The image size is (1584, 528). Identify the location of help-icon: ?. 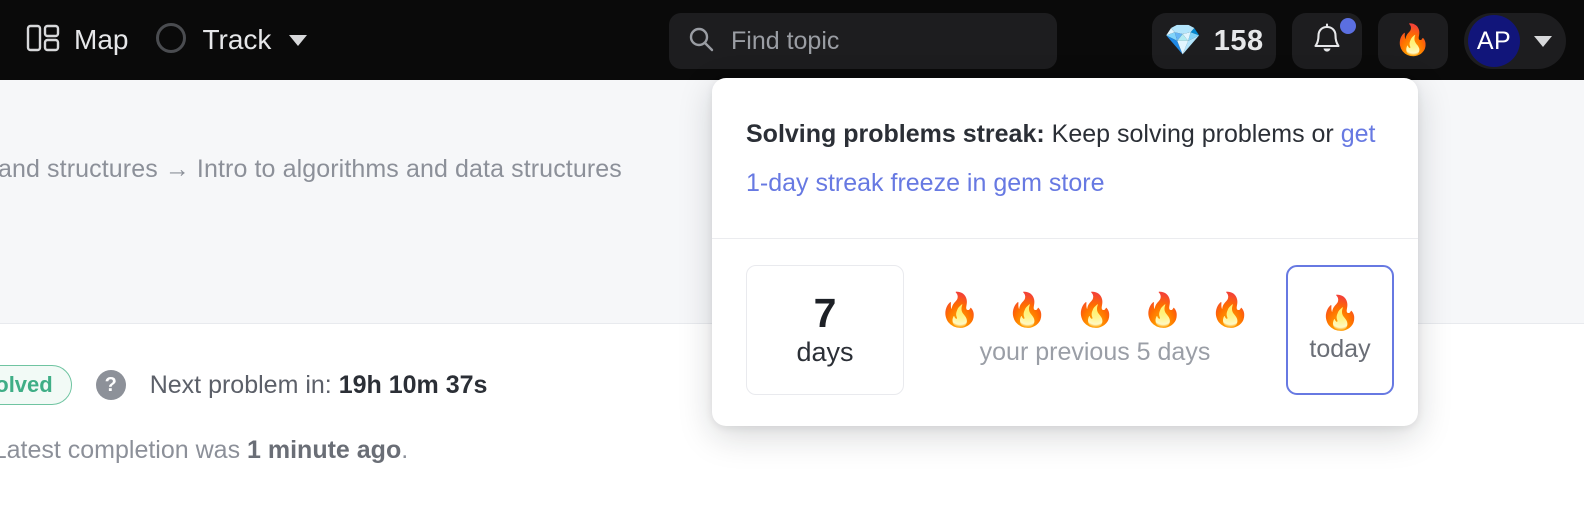
(110, 385).